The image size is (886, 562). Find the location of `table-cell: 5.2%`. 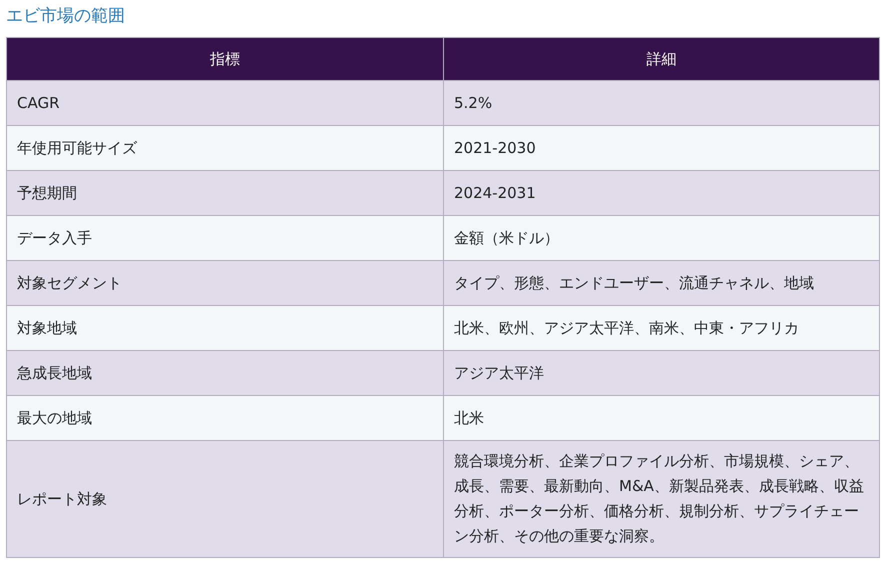

table-cell: 5.2% is located at coordinates (662, 103).